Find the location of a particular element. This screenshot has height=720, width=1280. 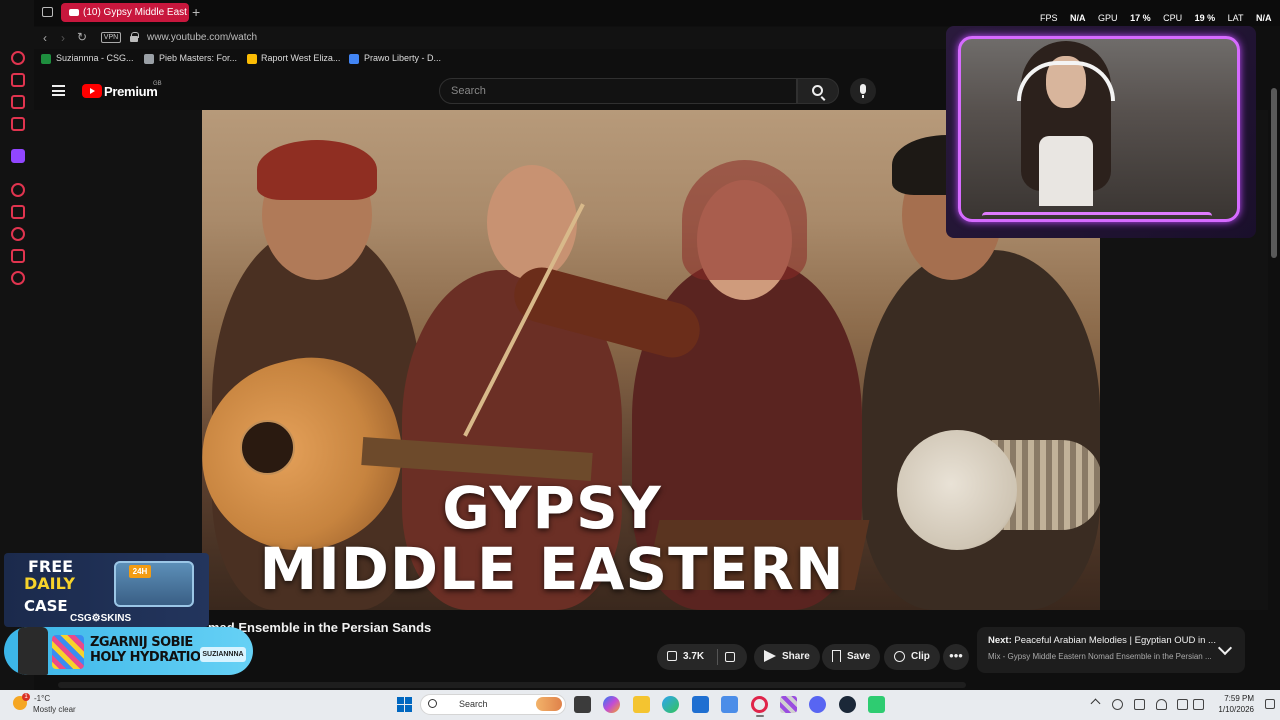

wifi-icon is located at coordinates (1182, 704).